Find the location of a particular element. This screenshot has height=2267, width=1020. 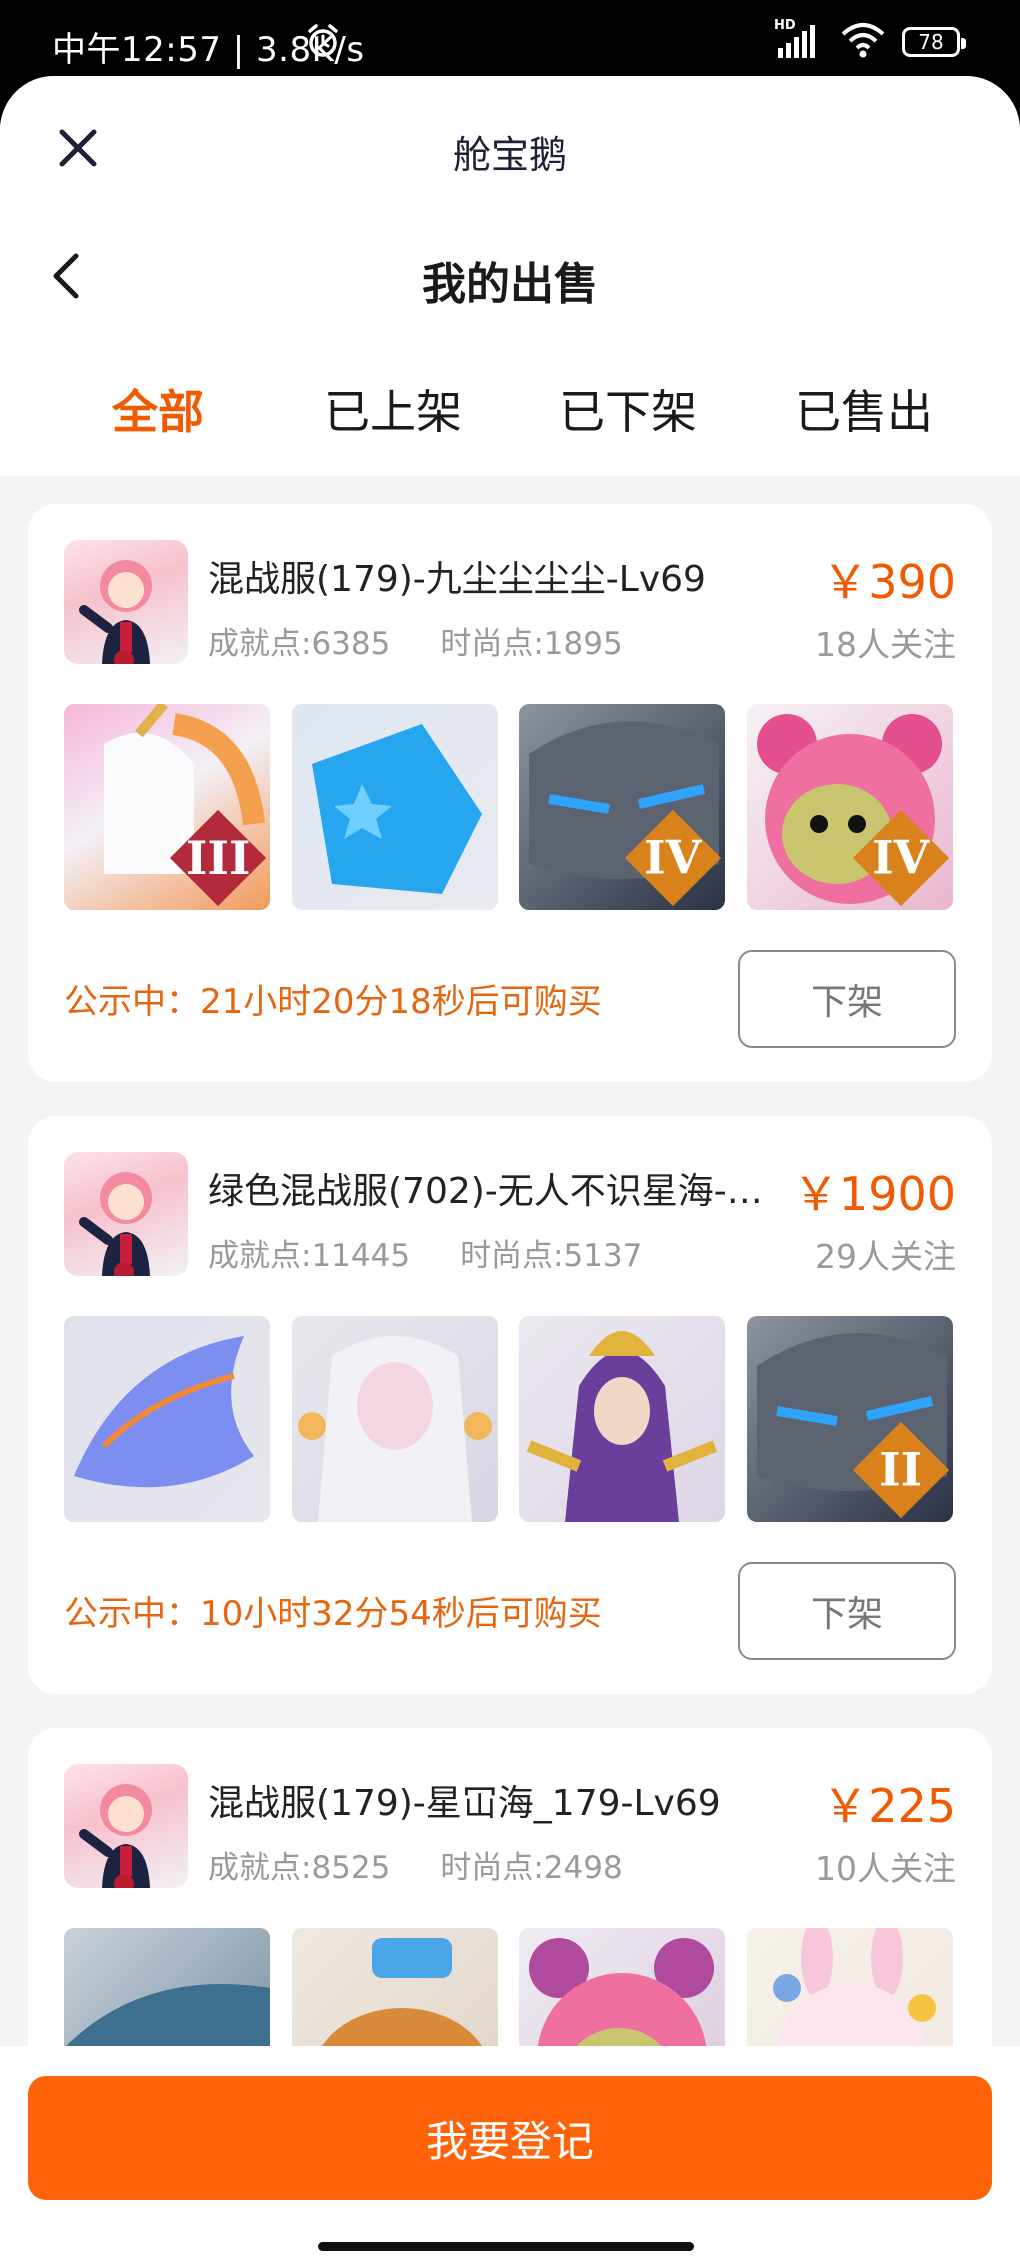

item-thumbnails: III IV IV is located at coordinates (510, 807).